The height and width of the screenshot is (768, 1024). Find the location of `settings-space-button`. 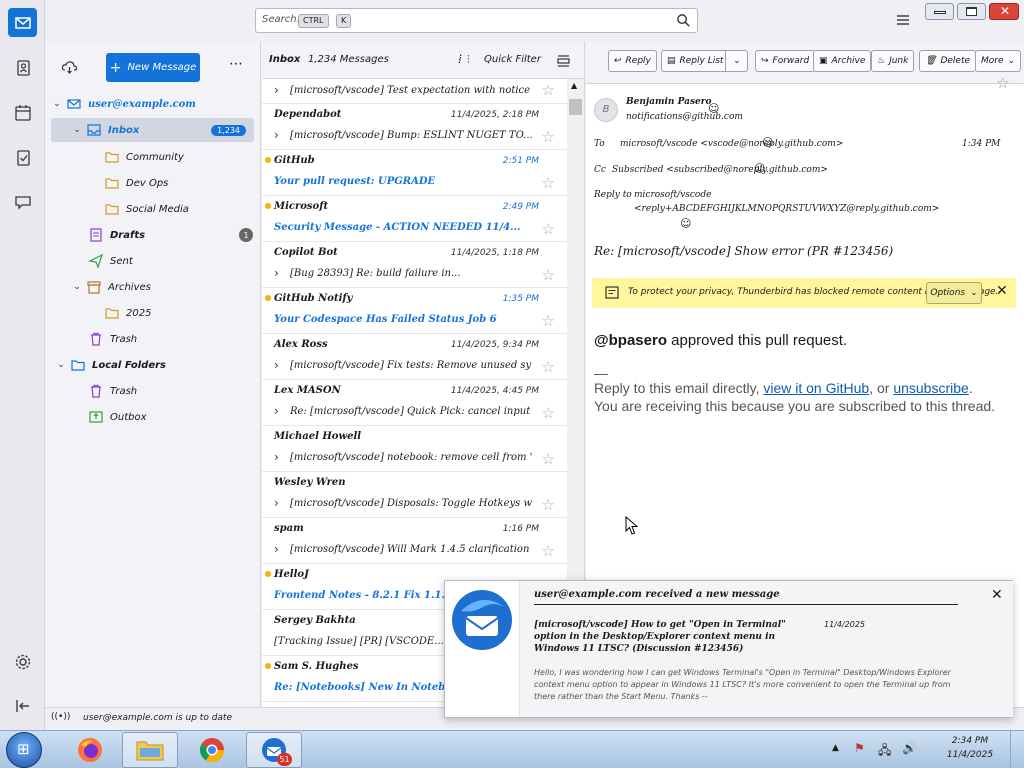

settings-space-button is located at coordinates (22, 661).